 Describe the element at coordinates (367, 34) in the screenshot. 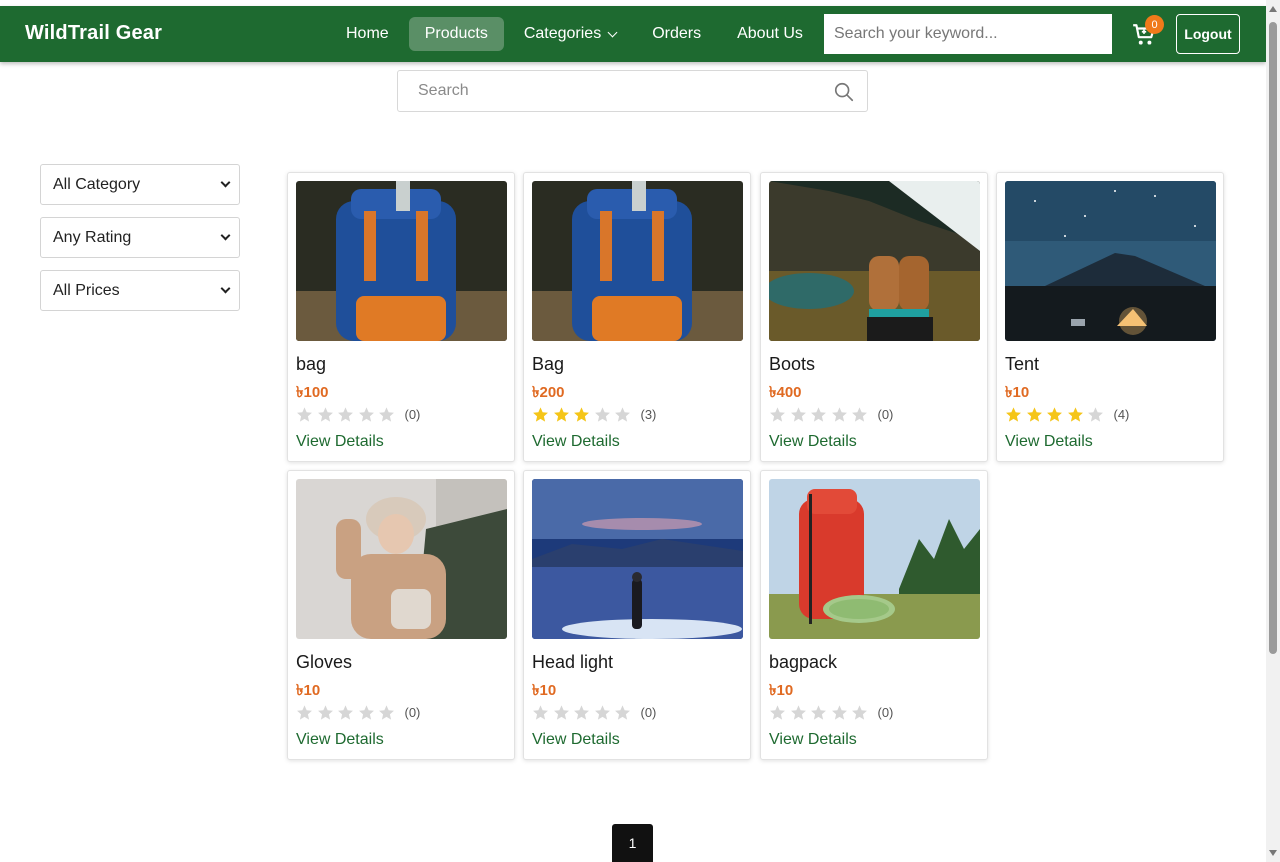

I see `nav-home: Home` at that location.